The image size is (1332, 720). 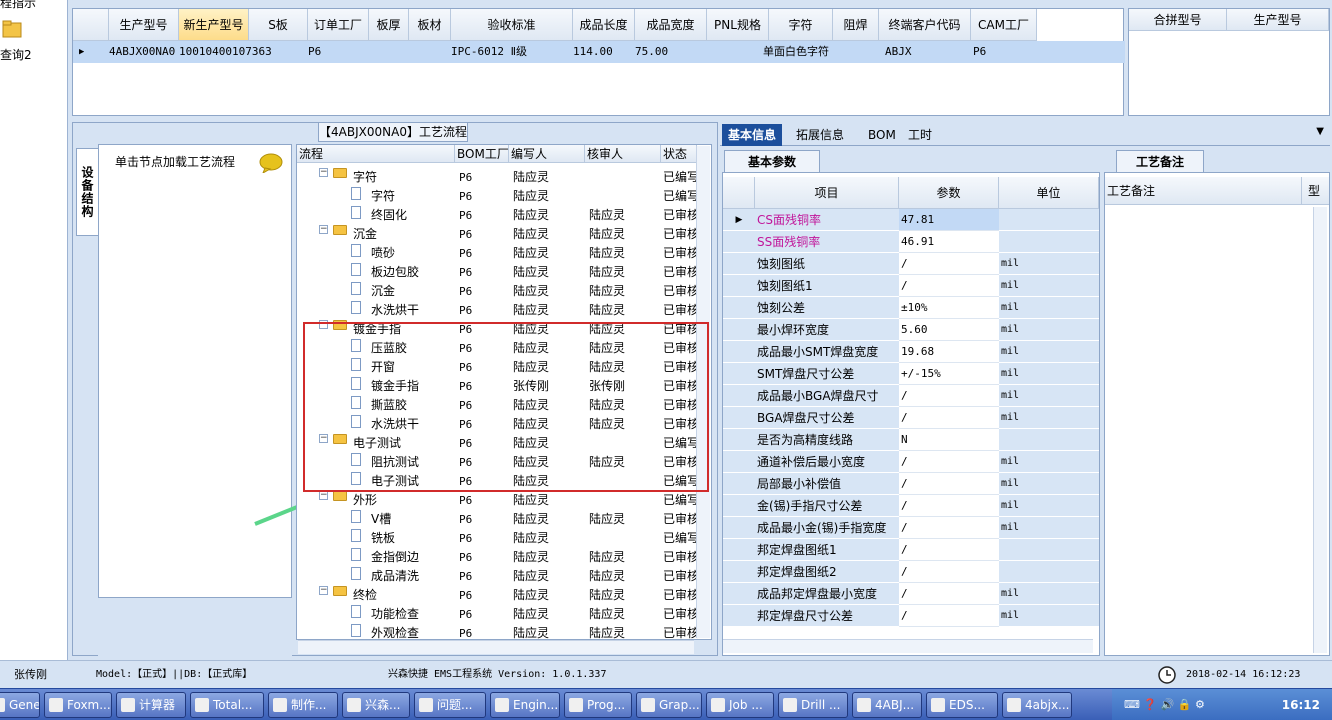 What do you see at coordinates (498, 253) in the screenshot?
I see `tree-row: 喷砂 P6 陆应灵 陆应灵 已审核` at bounding box center [498, 253].